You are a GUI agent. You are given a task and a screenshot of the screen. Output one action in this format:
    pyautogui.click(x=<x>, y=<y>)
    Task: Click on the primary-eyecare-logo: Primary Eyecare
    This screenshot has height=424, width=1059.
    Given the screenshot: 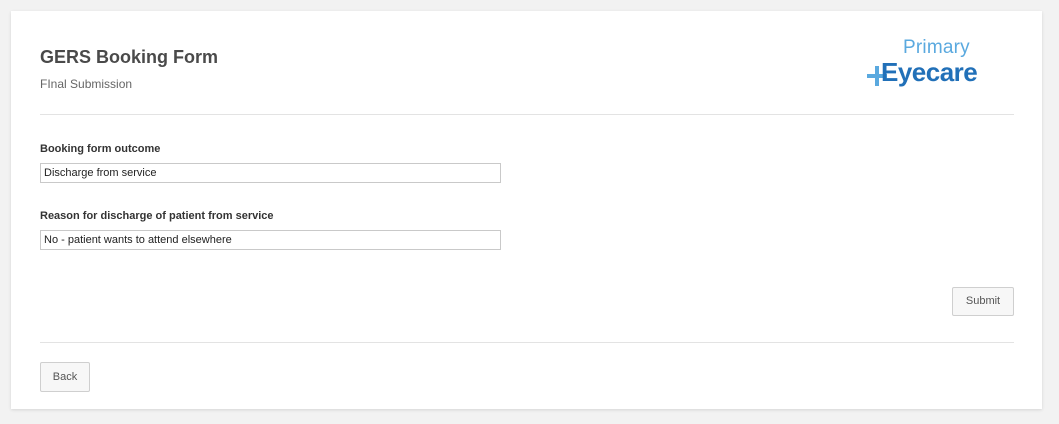 What is the action you would take?
    pyautogui.click(x=942, y=65)
    